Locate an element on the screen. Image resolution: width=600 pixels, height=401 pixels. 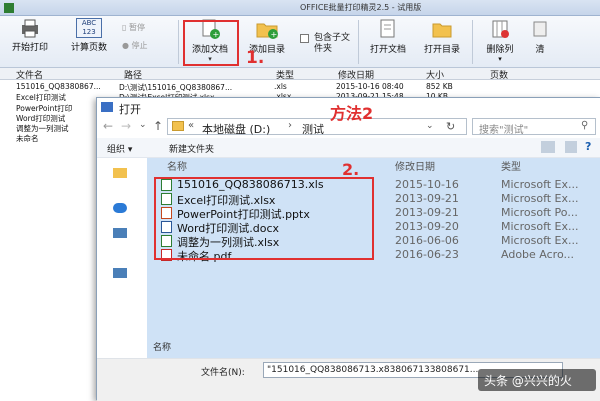
delete-column-label: 删除列 is located at coordinates (500, 50).